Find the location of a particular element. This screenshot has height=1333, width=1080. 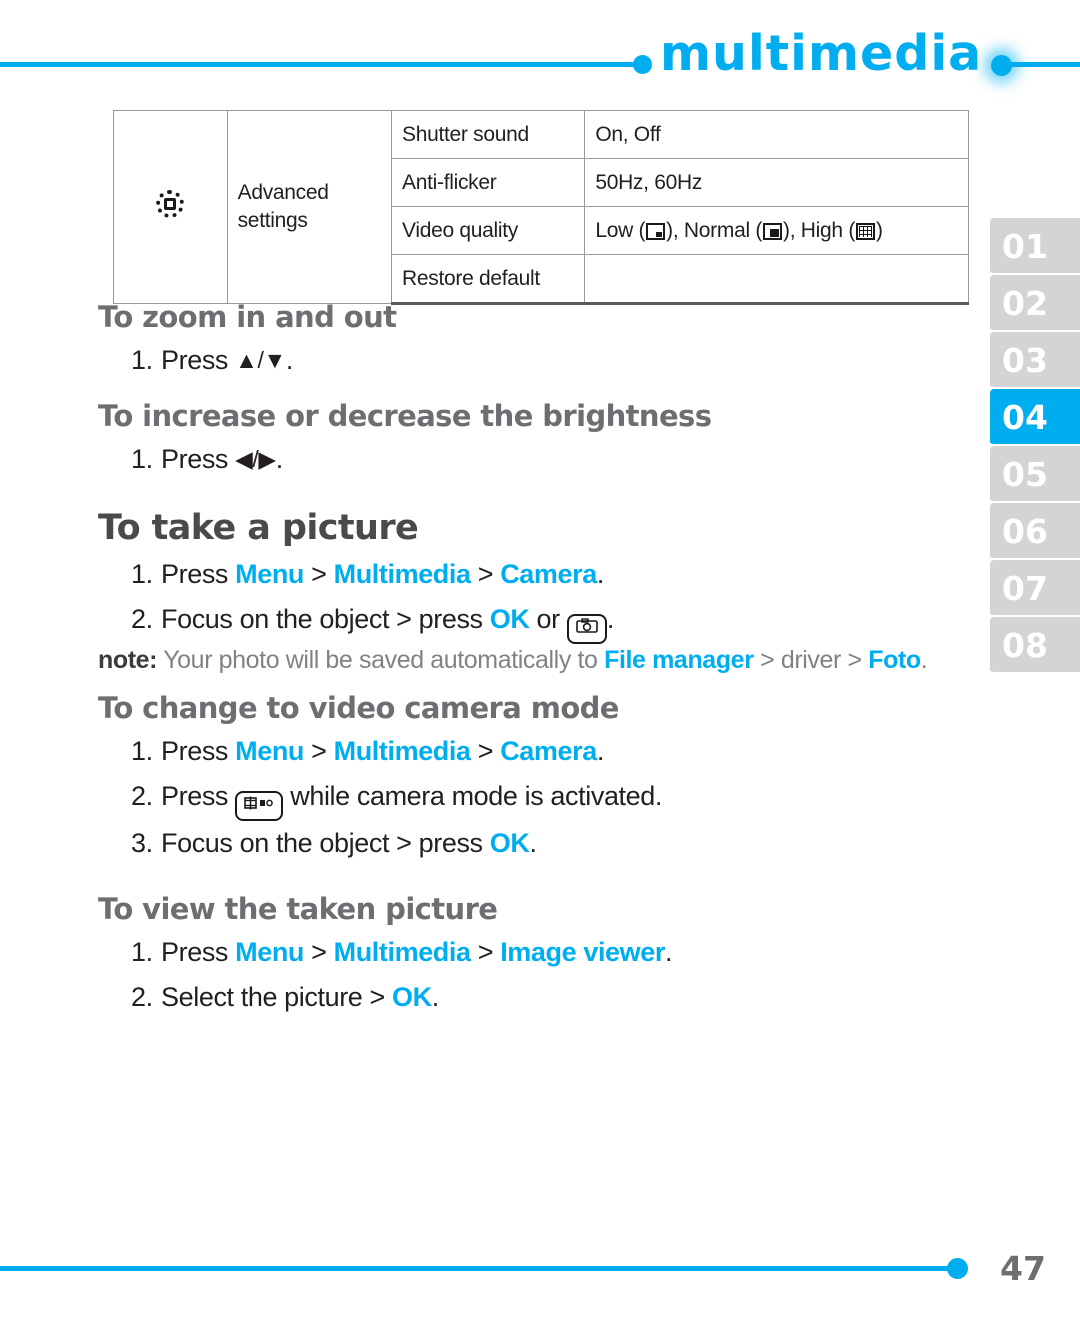

footer-rule is located at coordinates (475, 1268).